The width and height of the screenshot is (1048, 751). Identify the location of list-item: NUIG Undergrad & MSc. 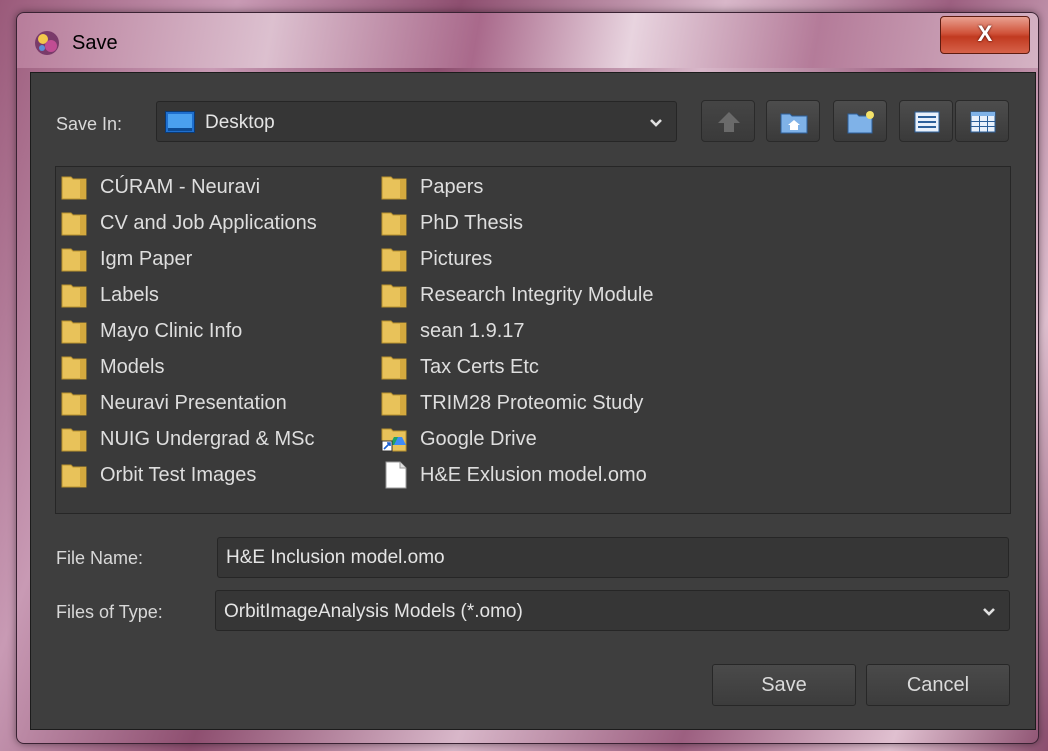
(187, 439).